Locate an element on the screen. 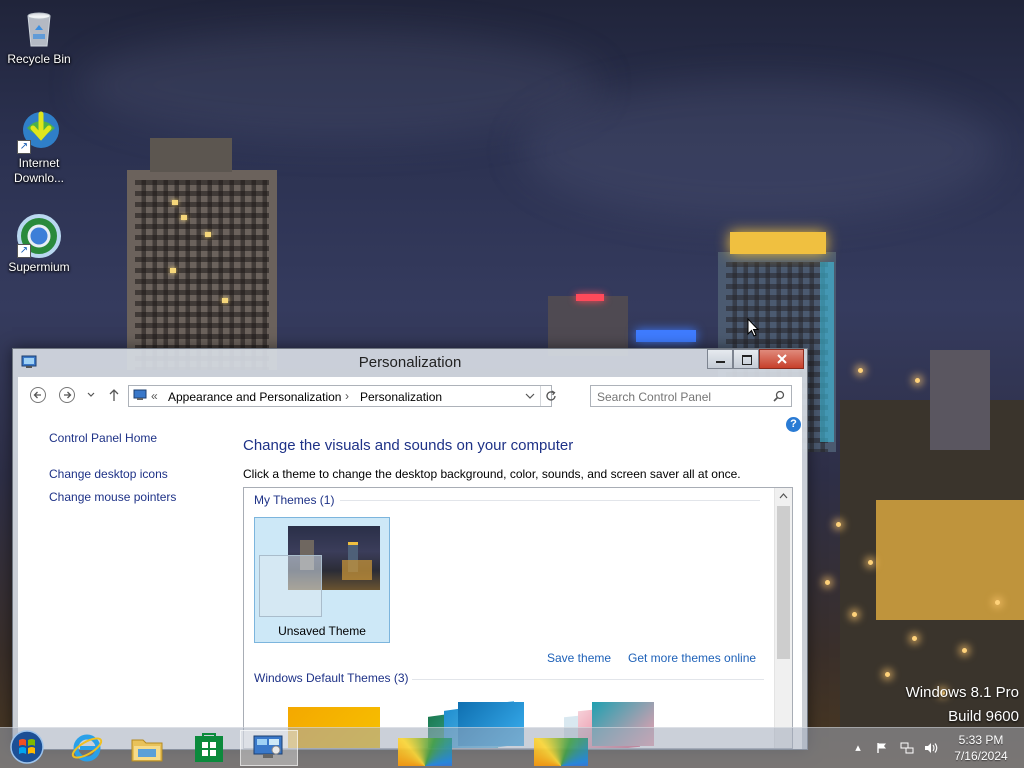 This screenshot has height=768, width=1024. close-button is located at coordinates (781, 359).